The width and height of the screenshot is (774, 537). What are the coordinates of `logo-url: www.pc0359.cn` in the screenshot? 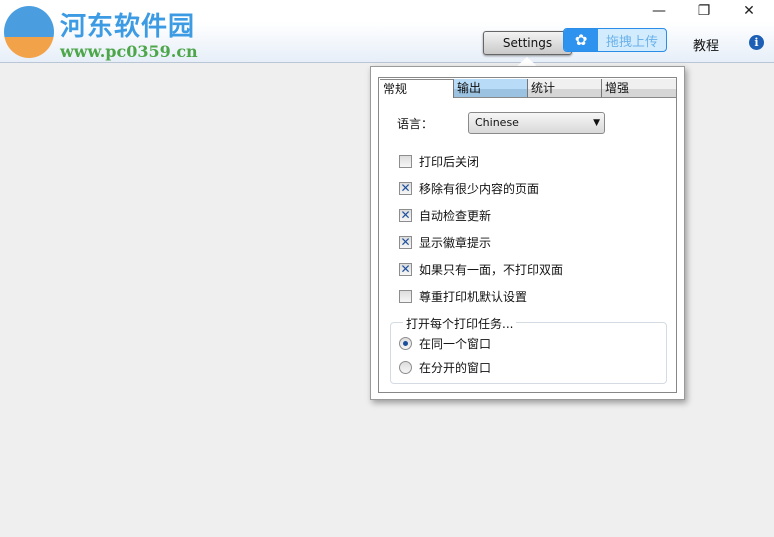 It's located at (129, 51).